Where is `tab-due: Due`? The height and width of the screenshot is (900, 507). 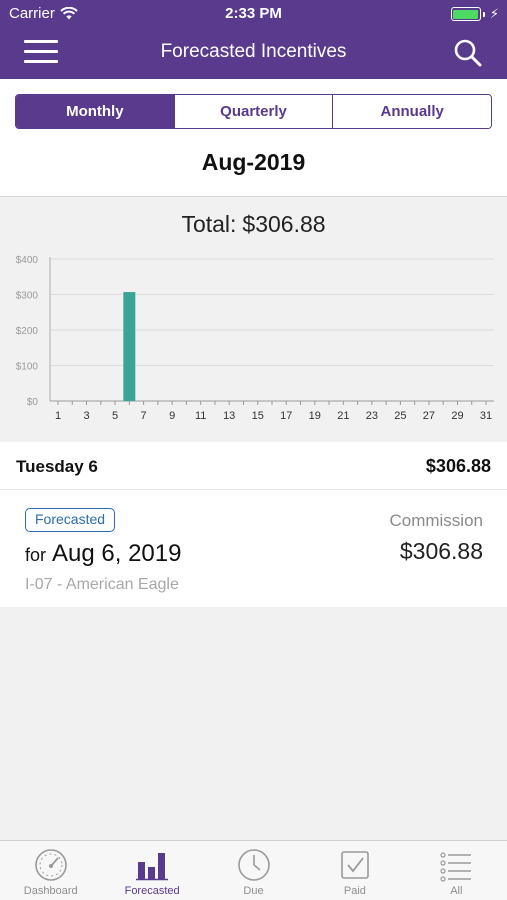 tab-due: Due is located at coordinates (253, 870).